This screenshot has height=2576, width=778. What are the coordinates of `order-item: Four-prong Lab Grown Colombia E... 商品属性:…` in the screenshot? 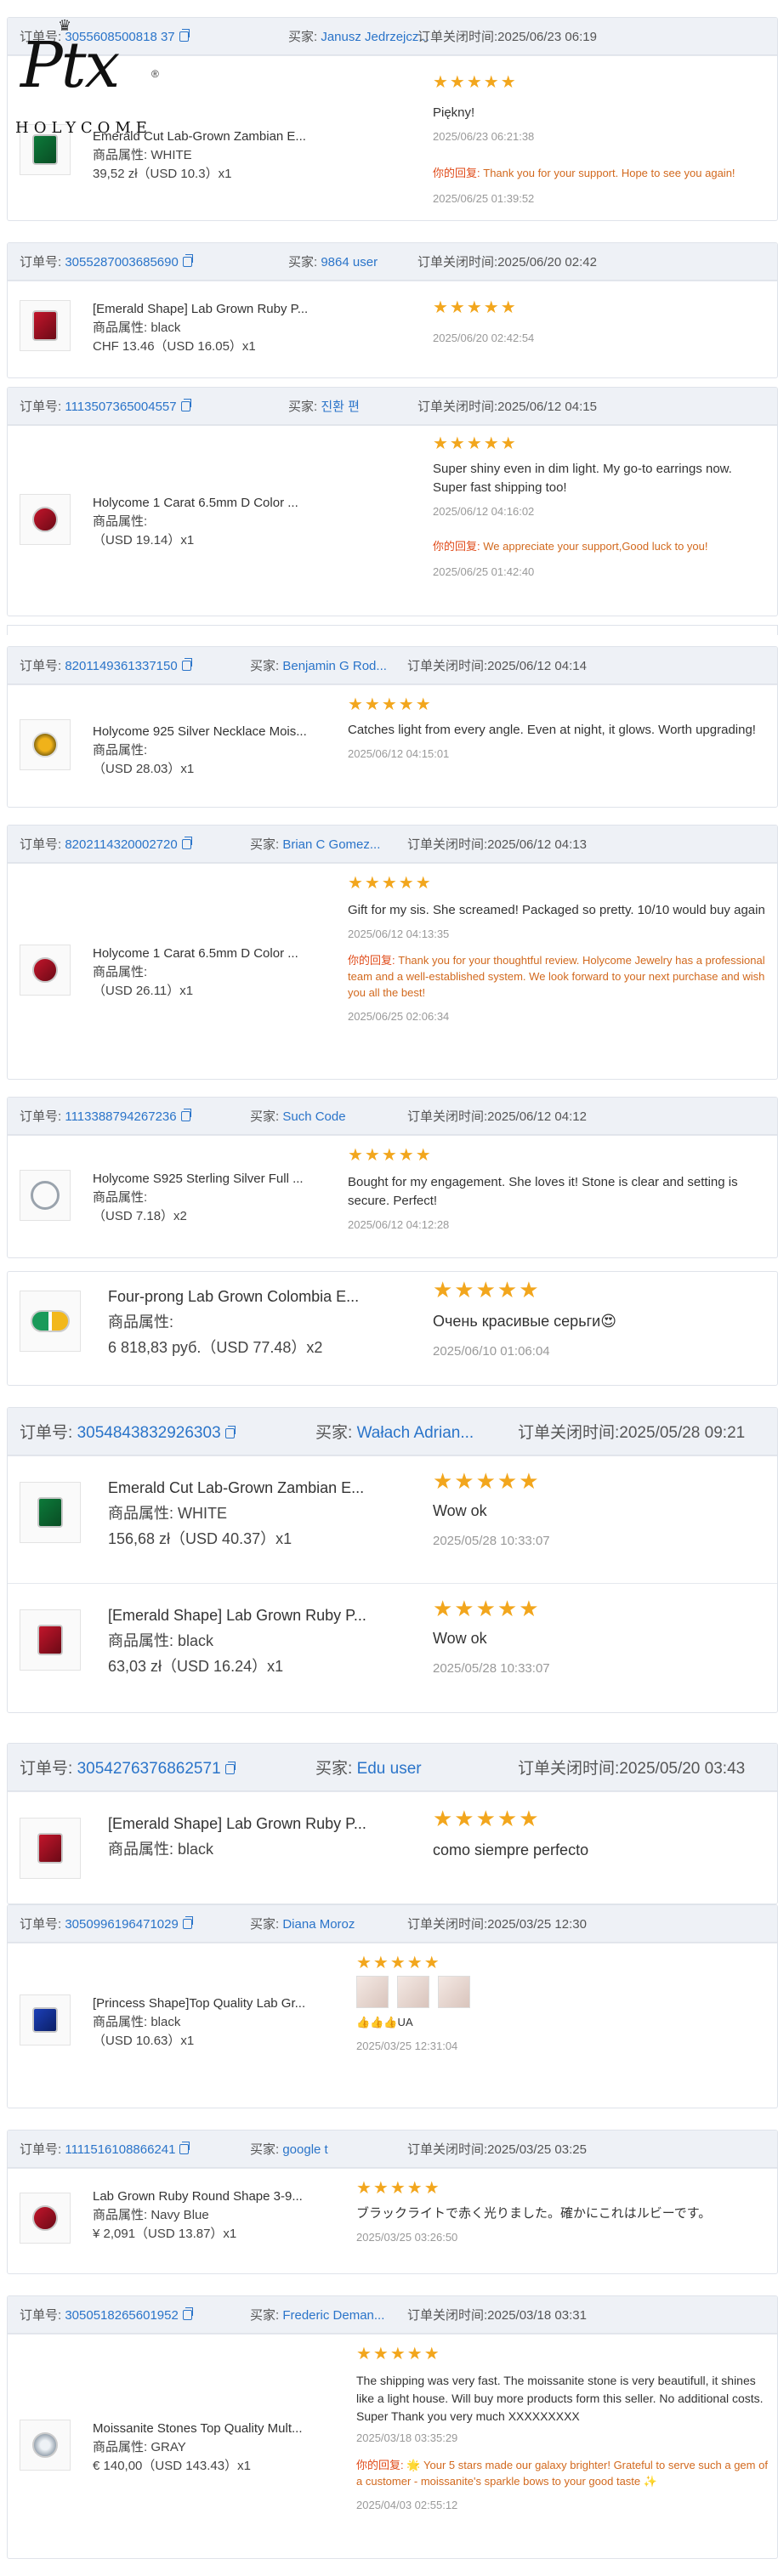 It's located at (392, 1329).